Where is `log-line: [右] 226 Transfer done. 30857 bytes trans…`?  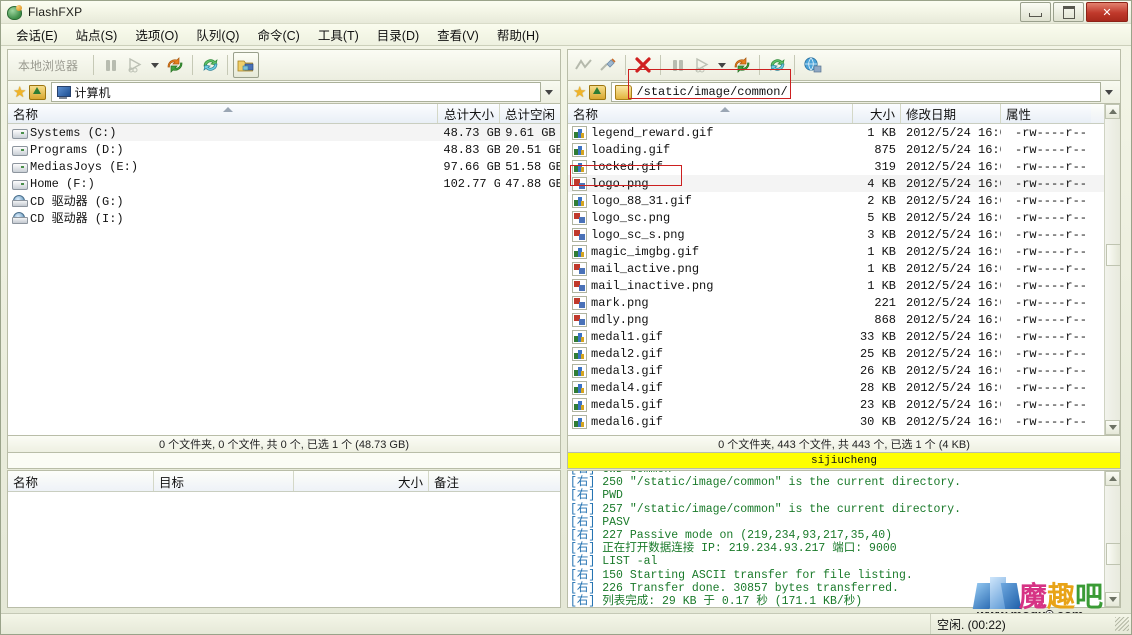 log-line: [右] 226 Transfer done. 30857 bytes trans… is located at coordinates (734, 588).